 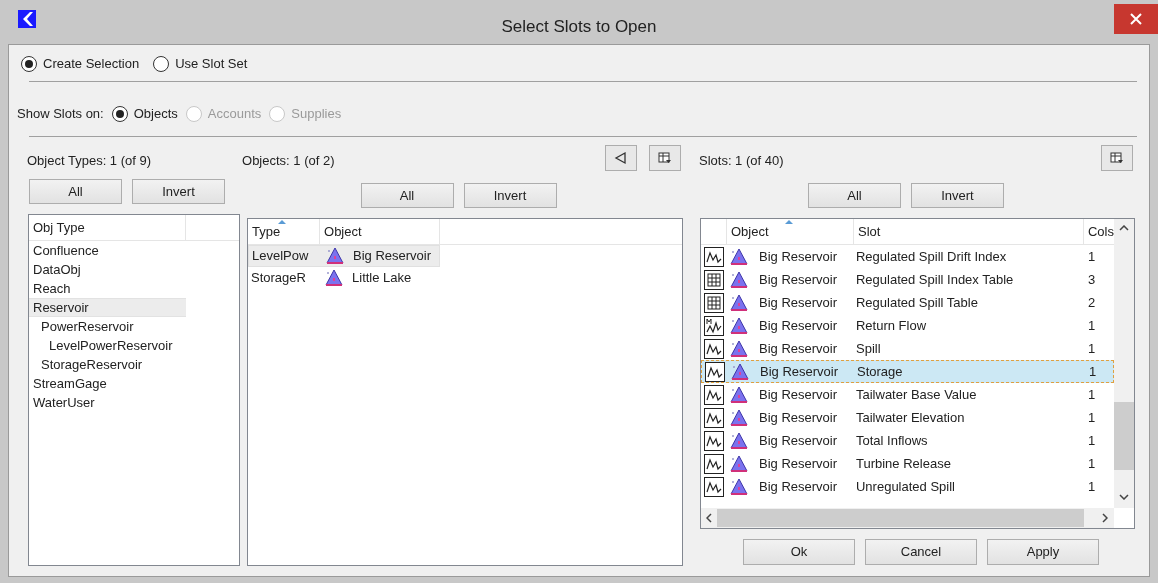 I want to click on table-row: Big Reservoir Unregulated Spill 1, so click(x=907, y=486).